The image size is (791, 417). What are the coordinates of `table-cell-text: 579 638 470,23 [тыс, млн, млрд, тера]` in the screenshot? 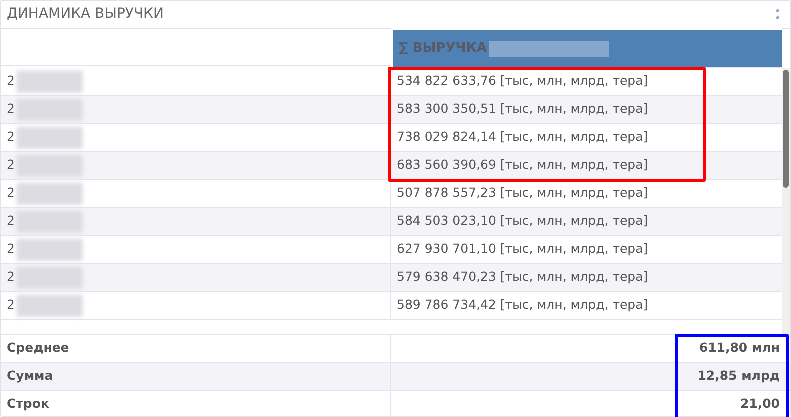 It's located at (523, 277).